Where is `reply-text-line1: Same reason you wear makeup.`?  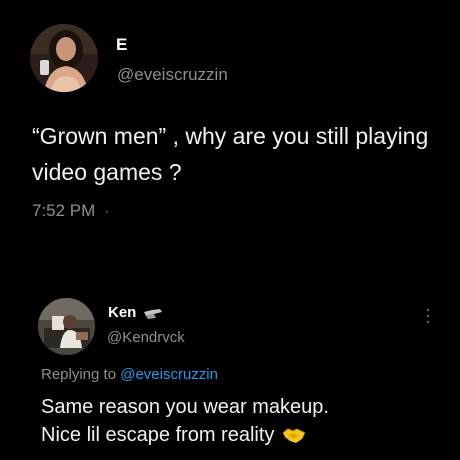
reply-text-line1: Same reason you wear makeup. is located at coordinates (185, 407).